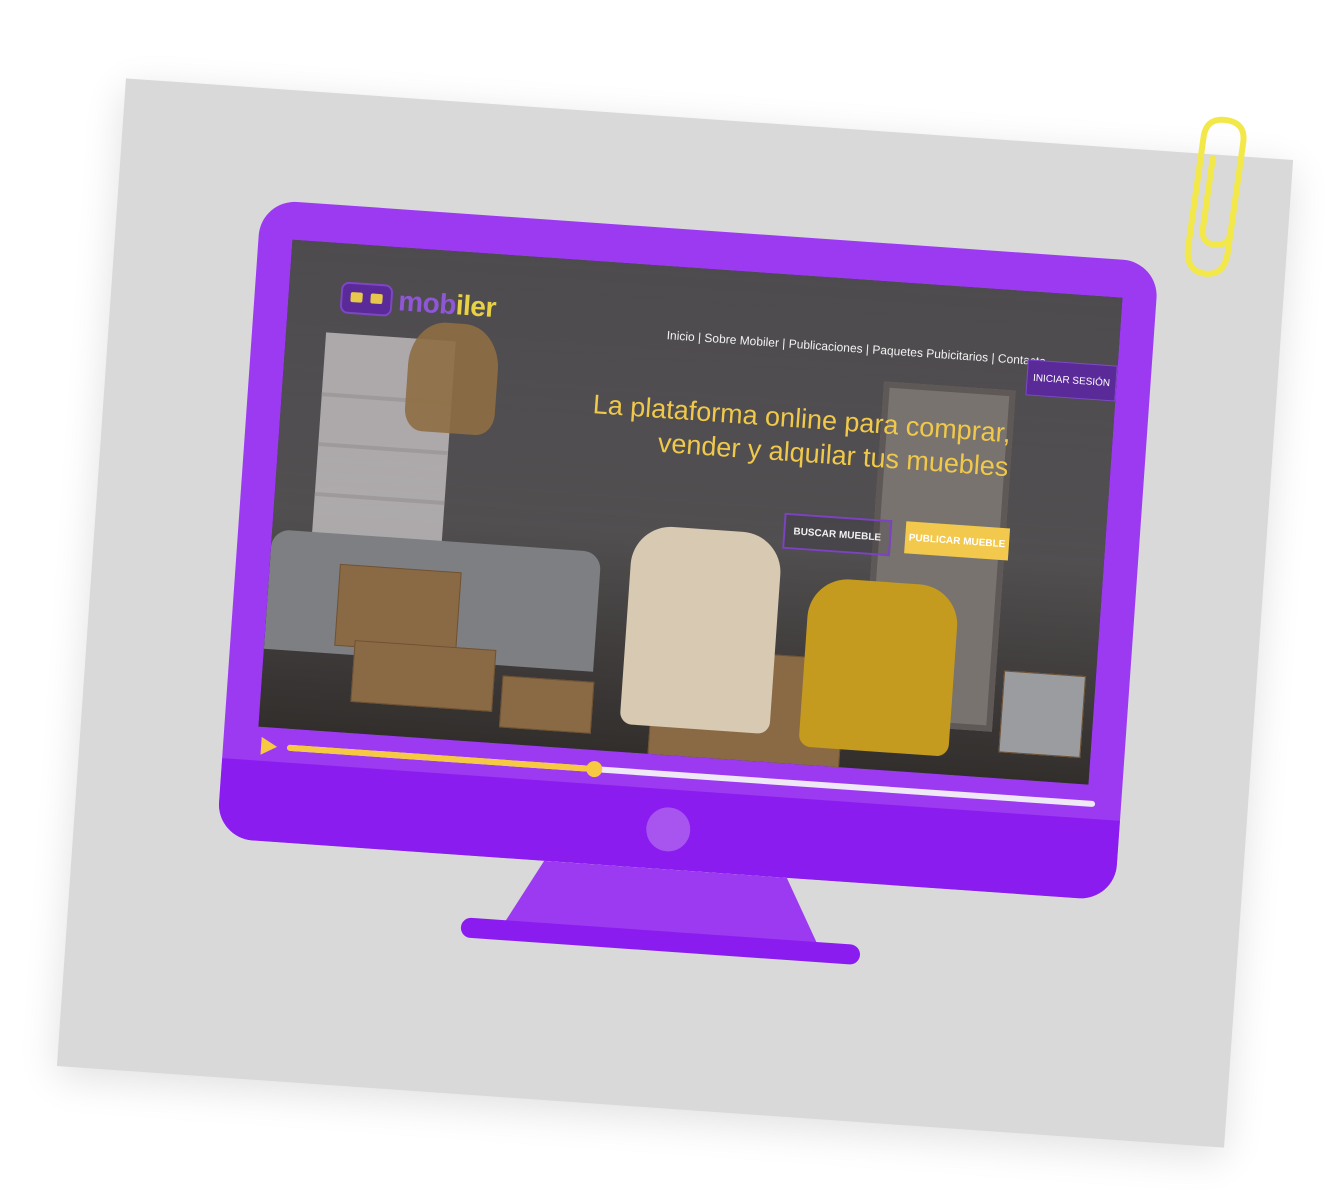 The width and height of the screenshot is (1344, 1192). Describe the element at coordinates (837, 534) in the screenshot. I see `search-furniture-button: BUSCAR MUEBLE` at that location.